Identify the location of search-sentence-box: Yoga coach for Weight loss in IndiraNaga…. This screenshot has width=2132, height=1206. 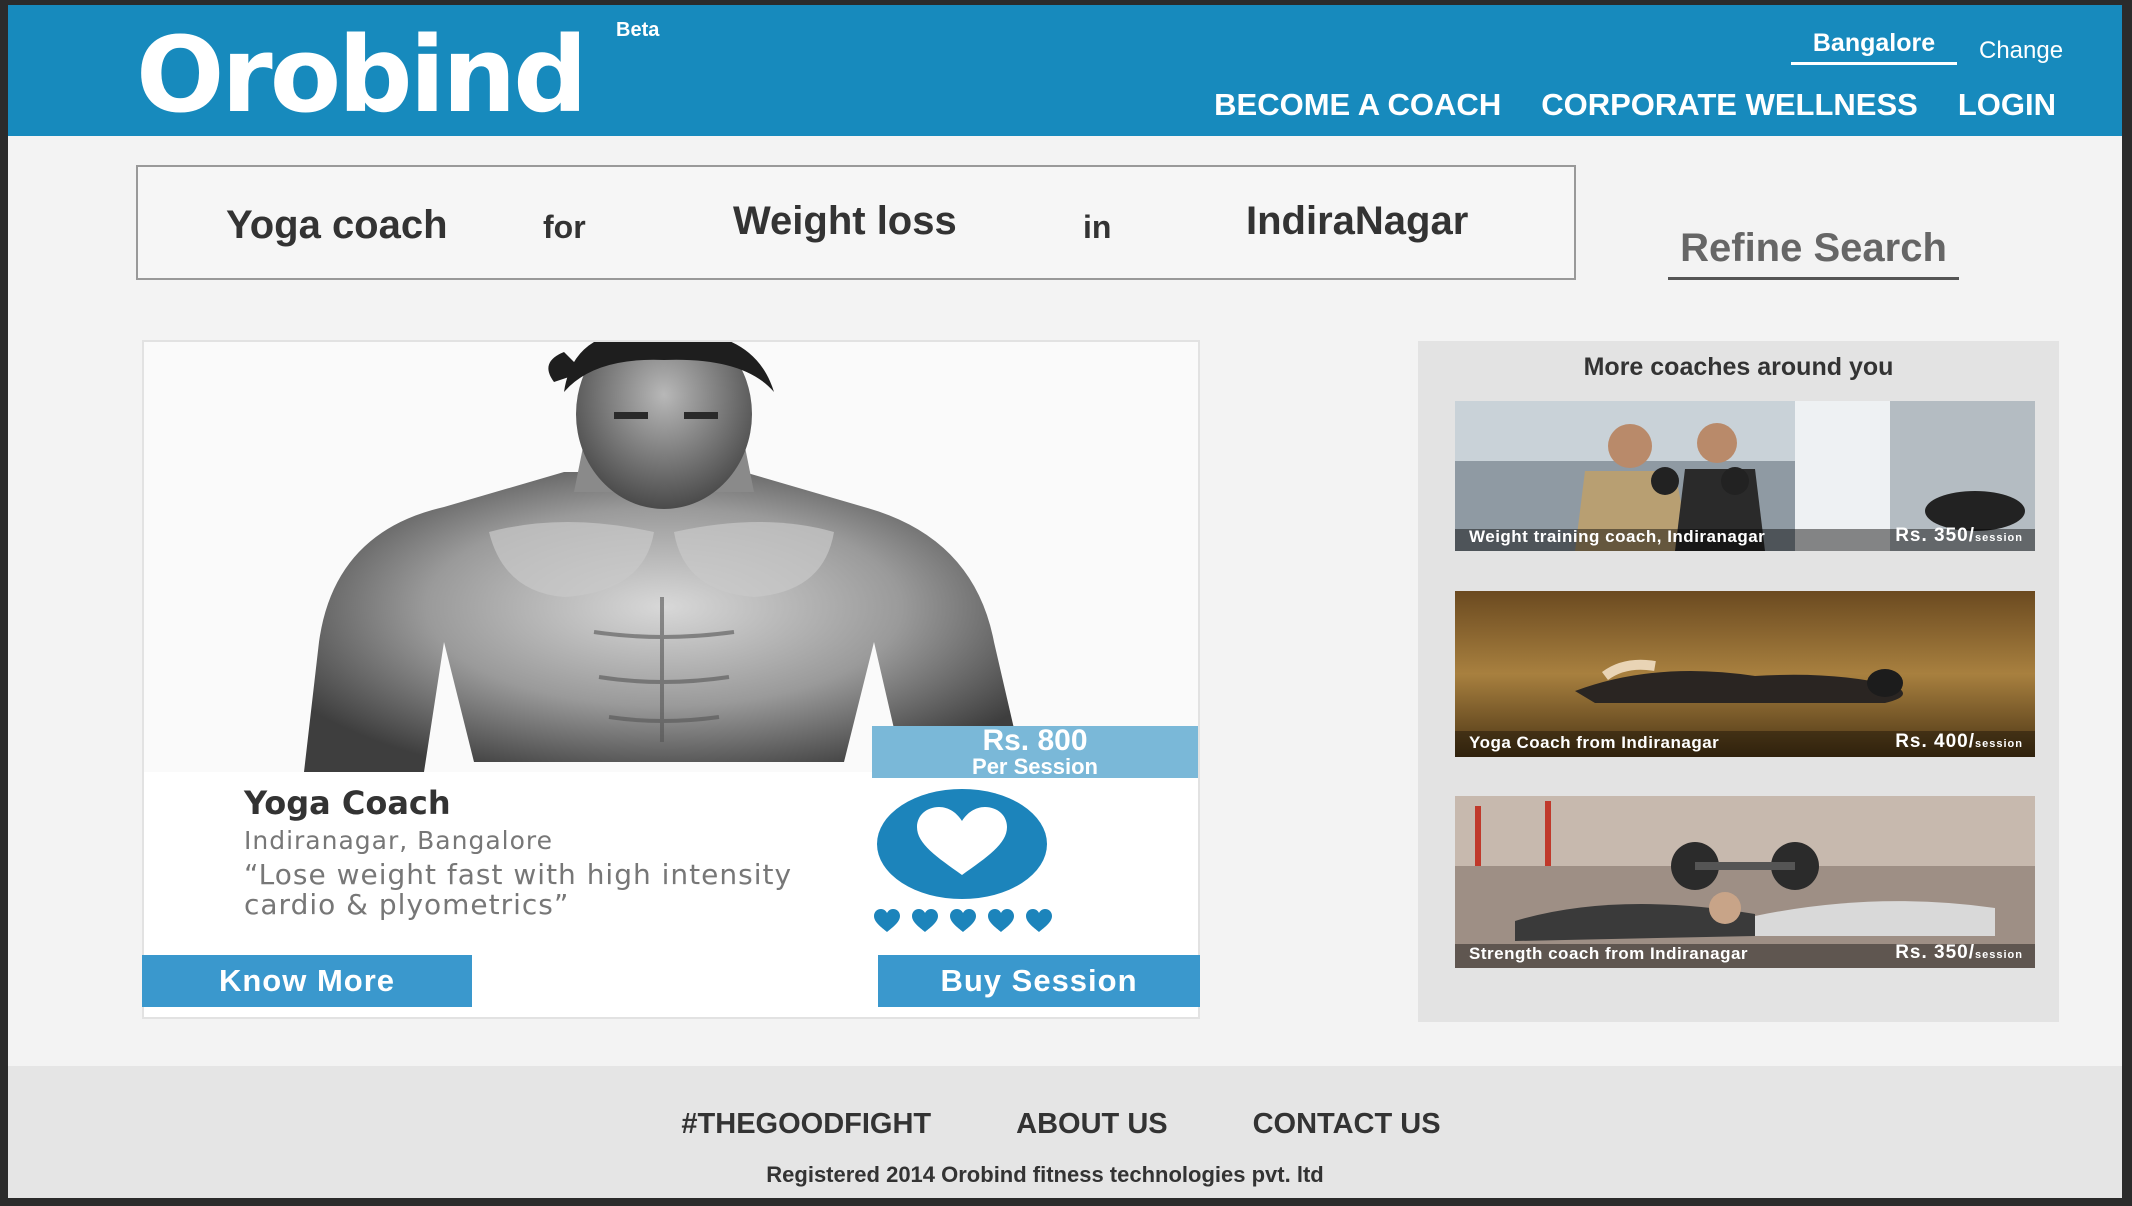
(856, 222).